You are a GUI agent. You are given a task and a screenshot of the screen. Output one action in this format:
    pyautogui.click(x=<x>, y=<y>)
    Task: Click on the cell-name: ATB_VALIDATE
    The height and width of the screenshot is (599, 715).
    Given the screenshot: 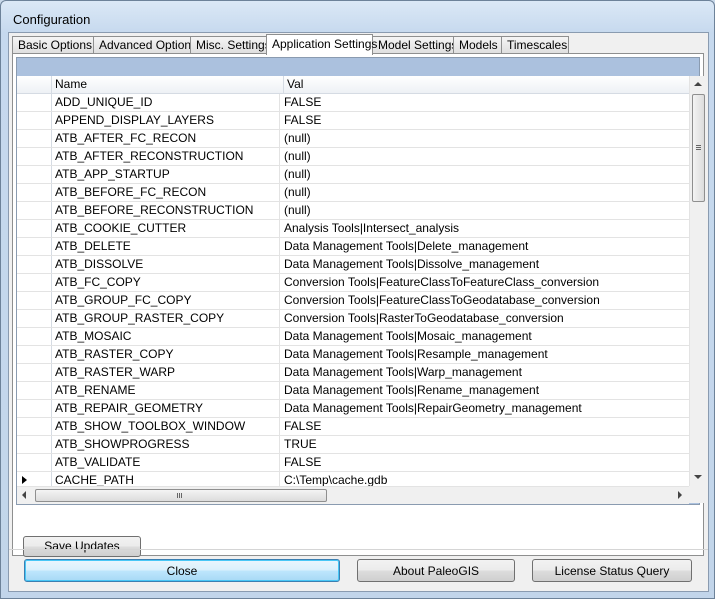 What is the action you would take?
    pyautogui.click(x=166, y=462)
    